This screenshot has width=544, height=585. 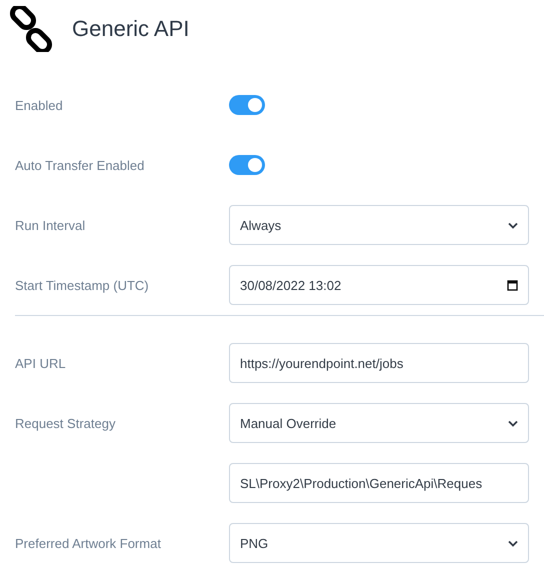 What do you see at coordinates (39, 105) in the screenshot?
I see `field-label: Enabled` at bounding box center [39, 105].